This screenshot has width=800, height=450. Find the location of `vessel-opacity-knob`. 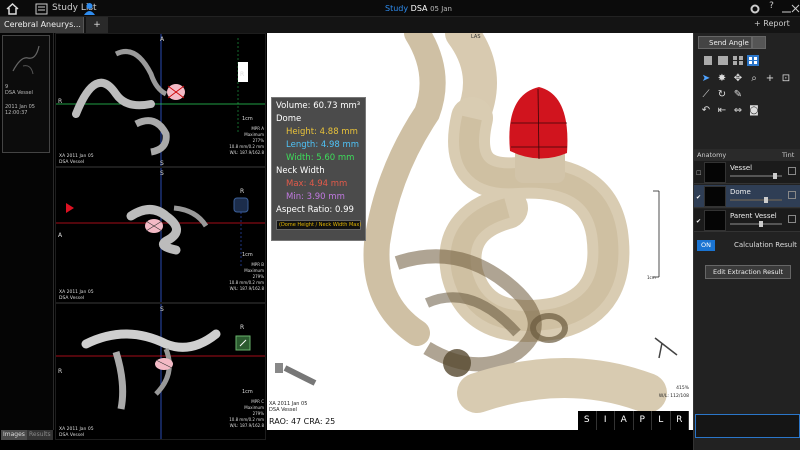

vessel-opacity-knob is located at coordinates (775, 176).